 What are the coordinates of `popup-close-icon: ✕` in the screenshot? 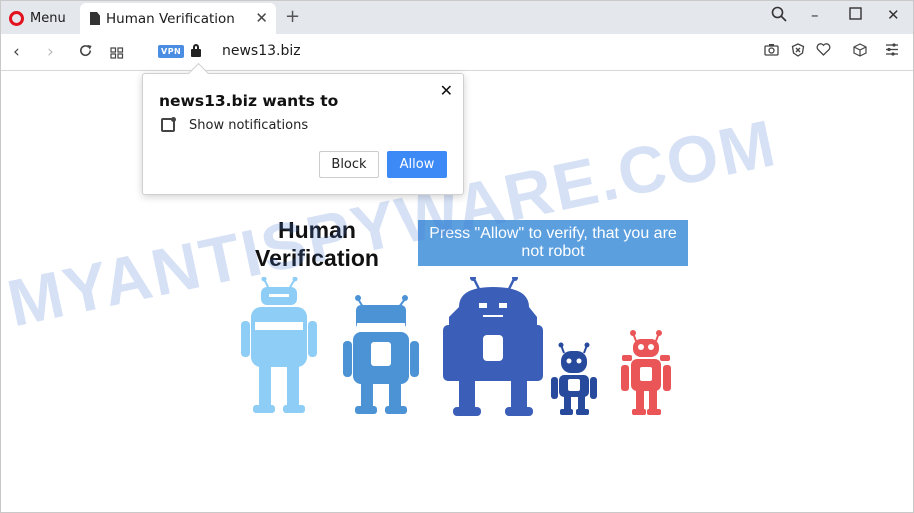 It's located at (446, 90).